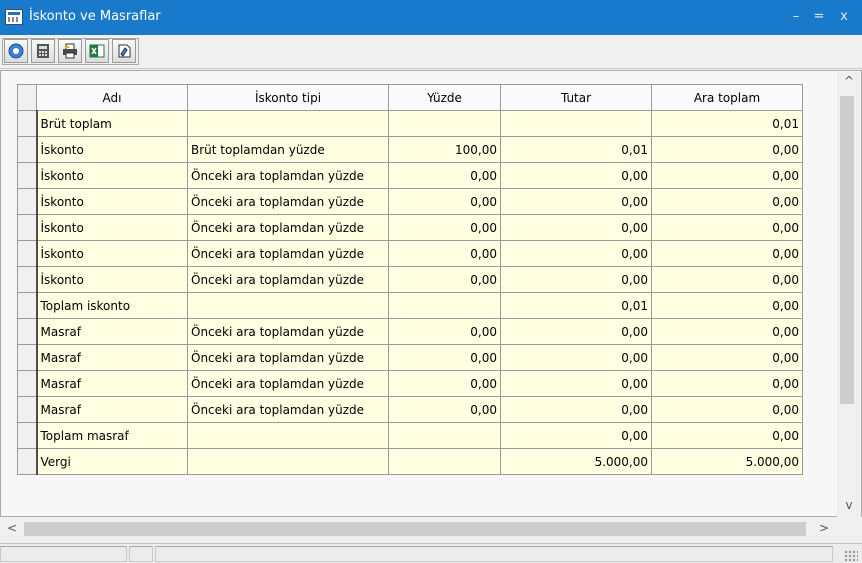  What do you see at coordinates (849, 507) in the screenshot?
I see `scroll-down-icon: v` at bounding box center [849, 507].